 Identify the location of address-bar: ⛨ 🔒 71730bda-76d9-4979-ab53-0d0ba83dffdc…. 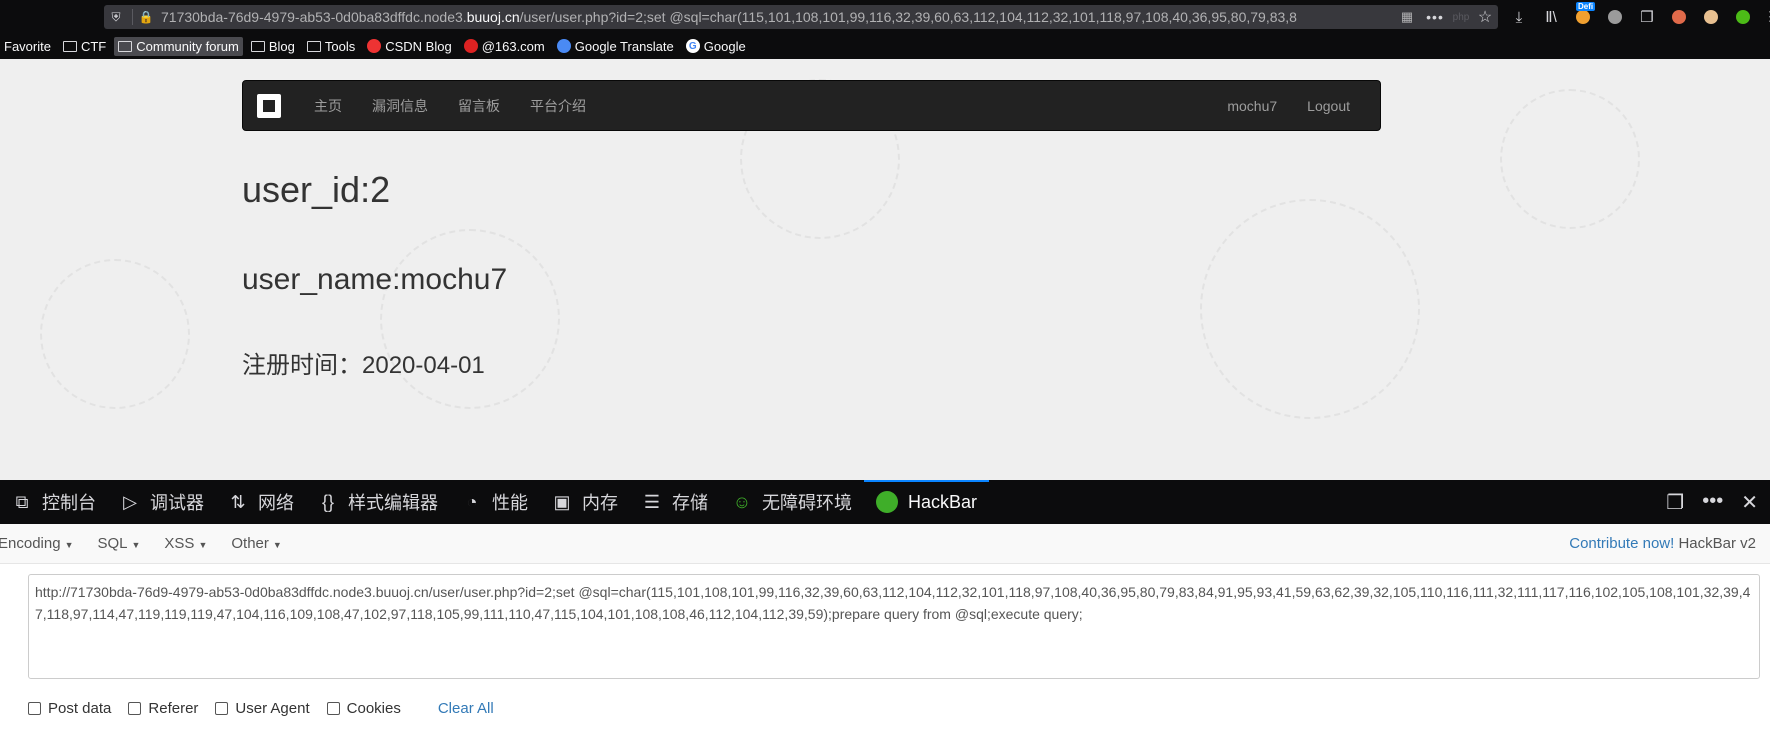
(801, 17).